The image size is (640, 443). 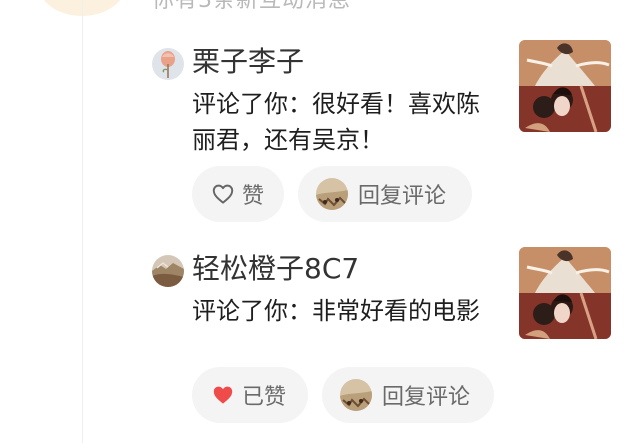 What do you see at coordinates (264, 397) in the screenshot?
I see `liked-label: 已赞` at bounding box center [264, 397].